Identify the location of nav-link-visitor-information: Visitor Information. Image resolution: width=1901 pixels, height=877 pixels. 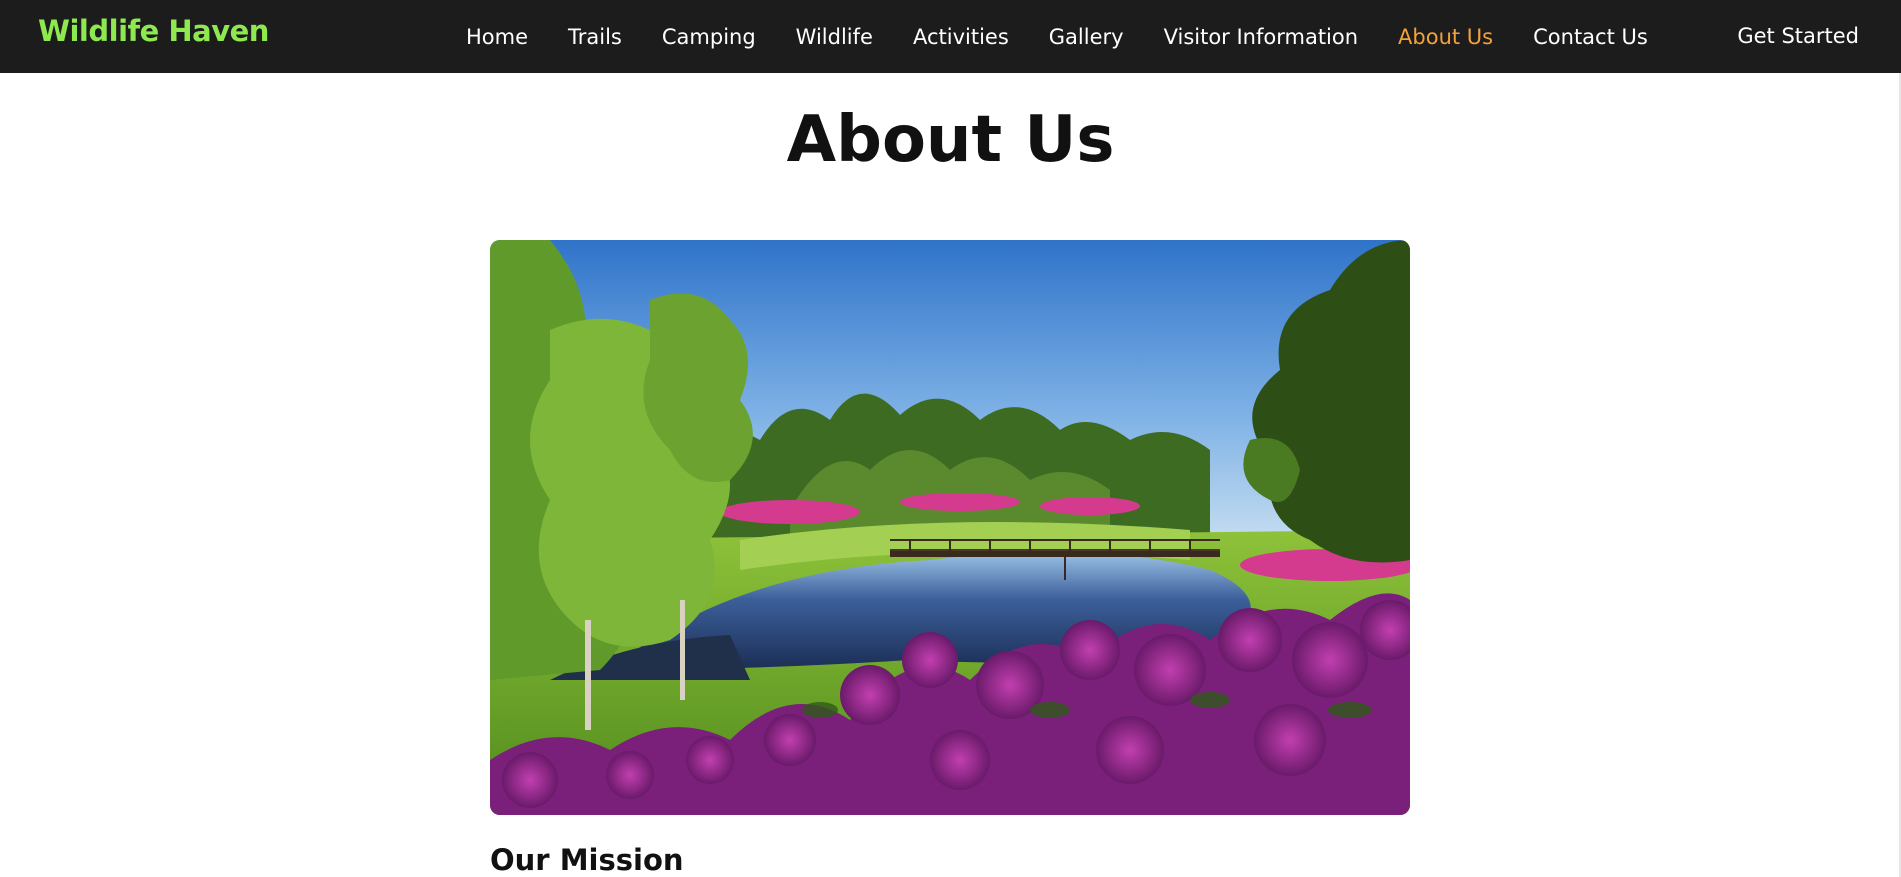
(1261, 37).